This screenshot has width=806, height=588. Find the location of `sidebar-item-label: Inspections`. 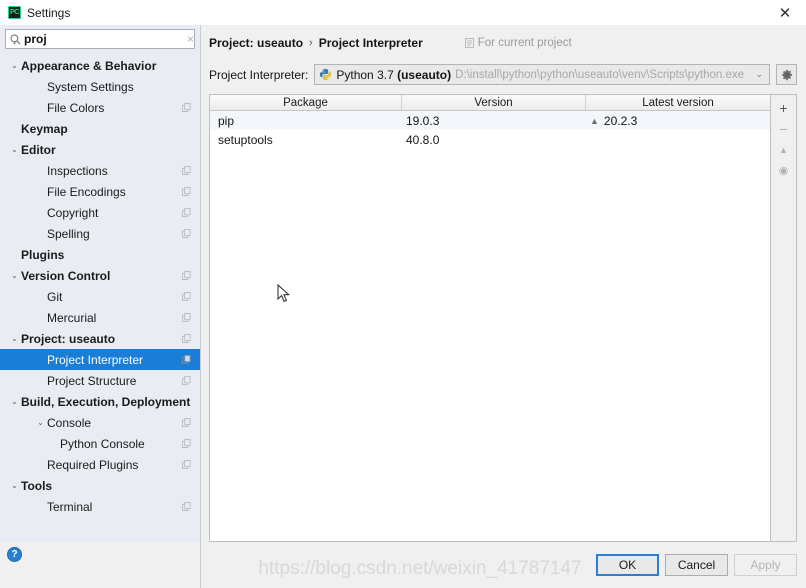

sidebar-item-label: Inspections is located at coordinates (77, 170).